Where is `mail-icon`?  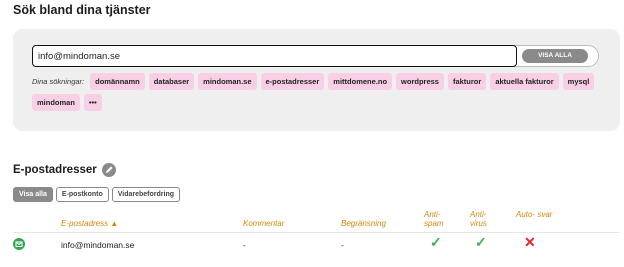
mail-icon is located at coordinates (19, 244).